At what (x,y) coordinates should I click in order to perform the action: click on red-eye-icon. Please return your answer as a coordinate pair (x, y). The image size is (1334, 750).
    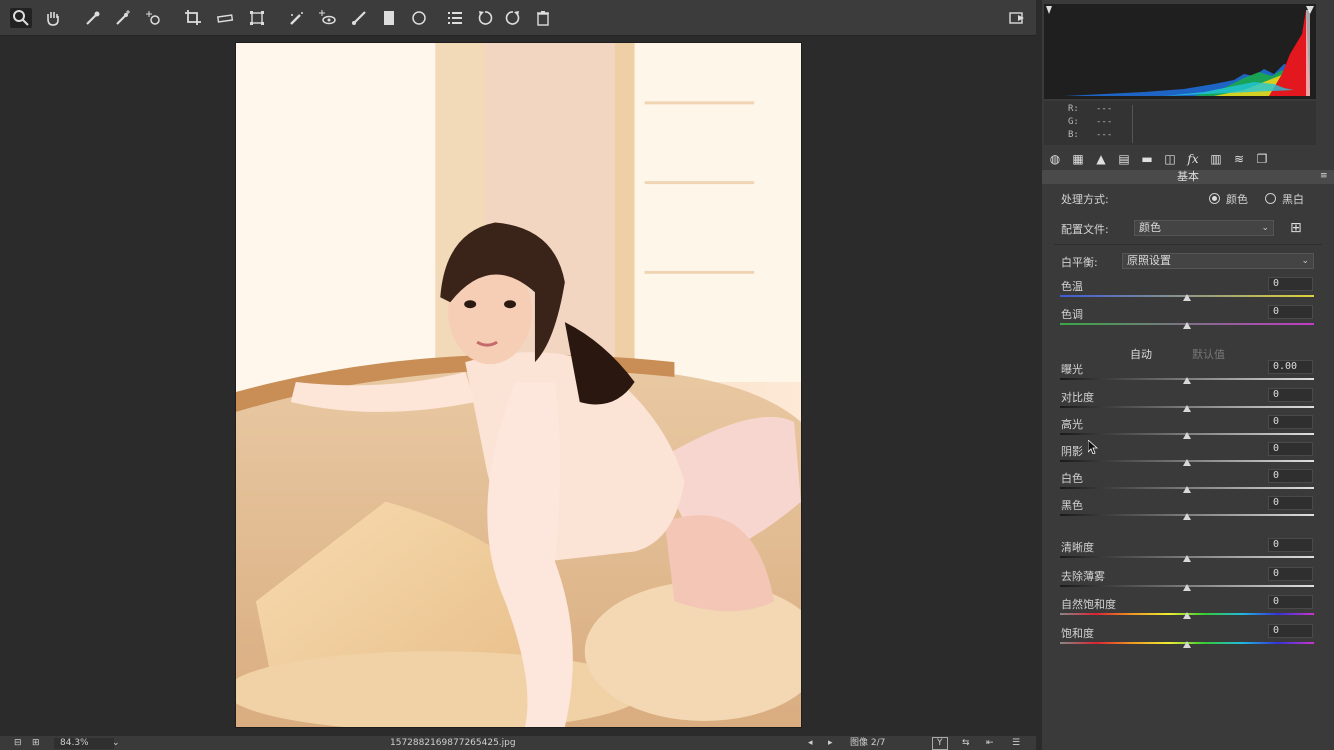
    Looking at the image, I should click on (327, 18).